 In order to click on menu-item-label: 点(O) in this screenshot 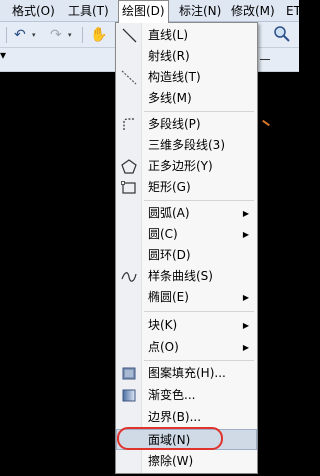, I will do `click(163, 347)`.